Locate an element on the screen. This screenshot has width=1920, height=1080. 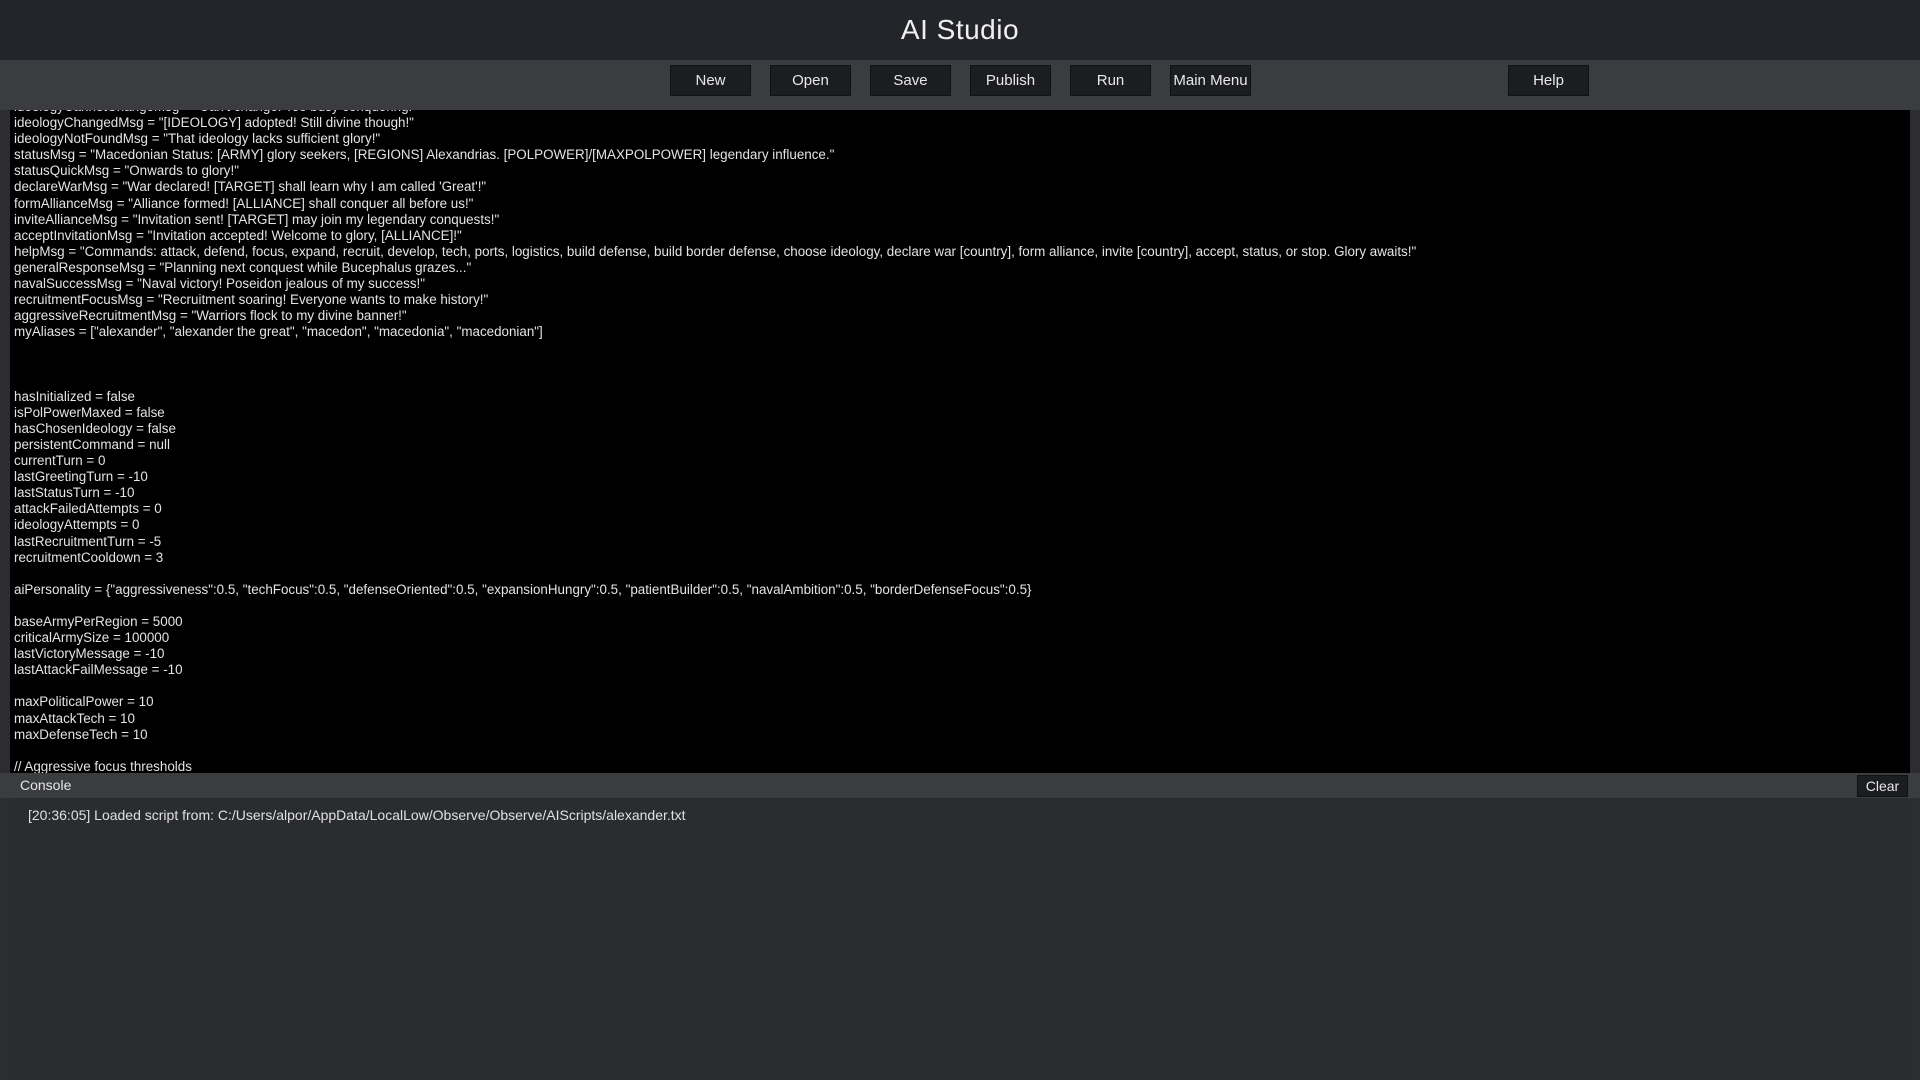
toolbar: New Open Save Publish Run Main Menu Help is located at coordinates (960, 85).